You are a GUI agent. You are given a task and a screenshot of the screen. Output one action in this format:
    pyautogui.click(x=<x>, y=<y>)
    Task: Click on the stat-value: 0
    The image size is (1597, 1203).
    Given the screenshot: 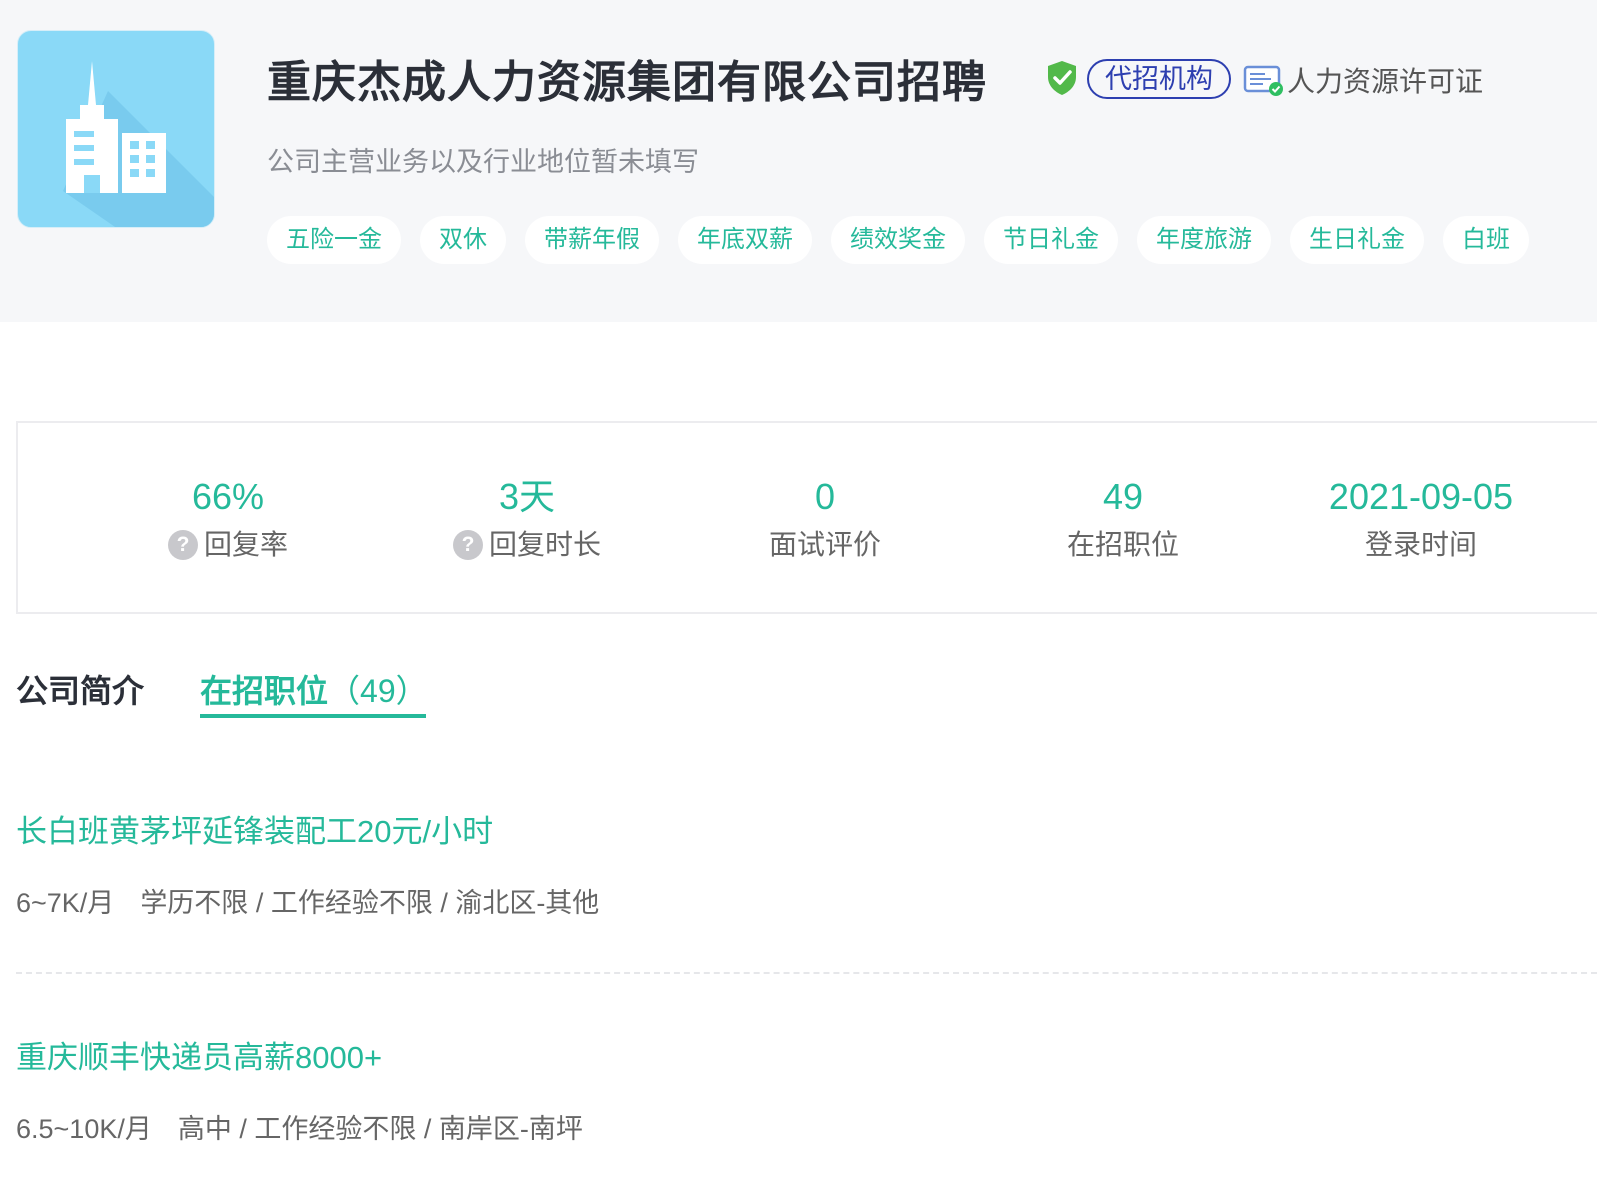 What is the action you would take?
    pyautogui.click(x=825, y=496)
    